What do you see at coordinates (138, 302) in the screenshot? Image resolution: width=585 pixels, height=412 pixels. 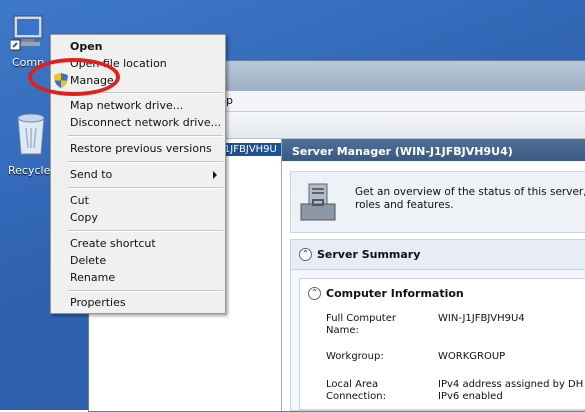 I see `menu-item-properties: Properties` at bounding box center [138, 302].